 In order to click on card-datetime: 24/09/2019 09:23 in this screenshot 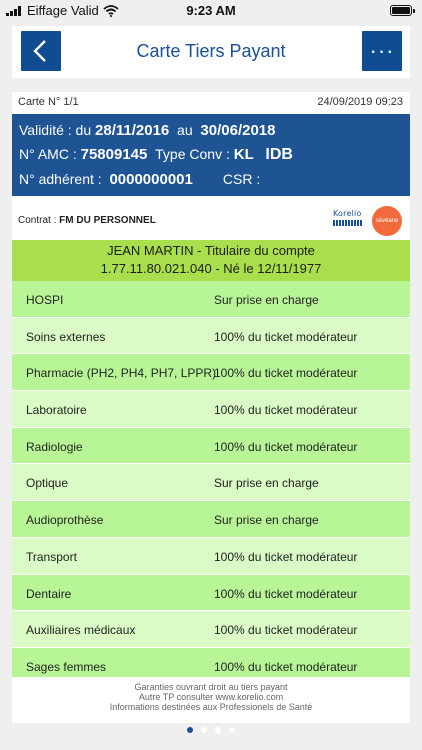, I will do `click(360, 102)`.